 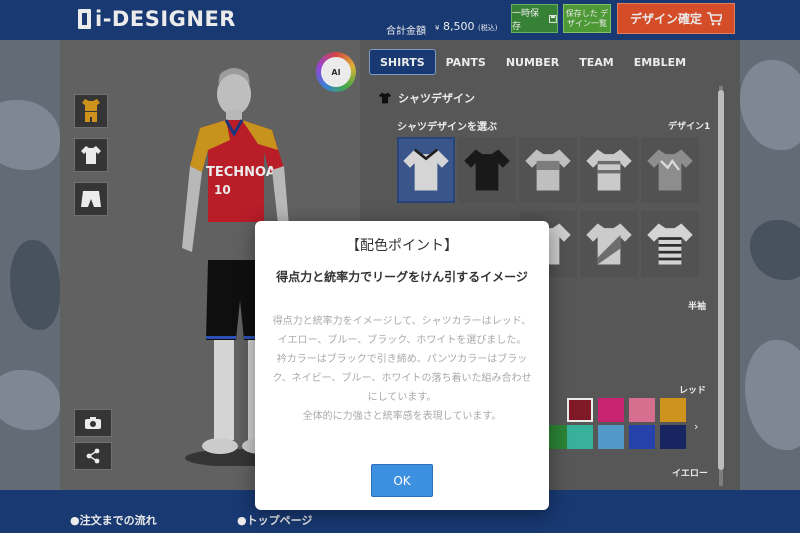 I want to click on ok-button: OK, so click(x=402, y=480).